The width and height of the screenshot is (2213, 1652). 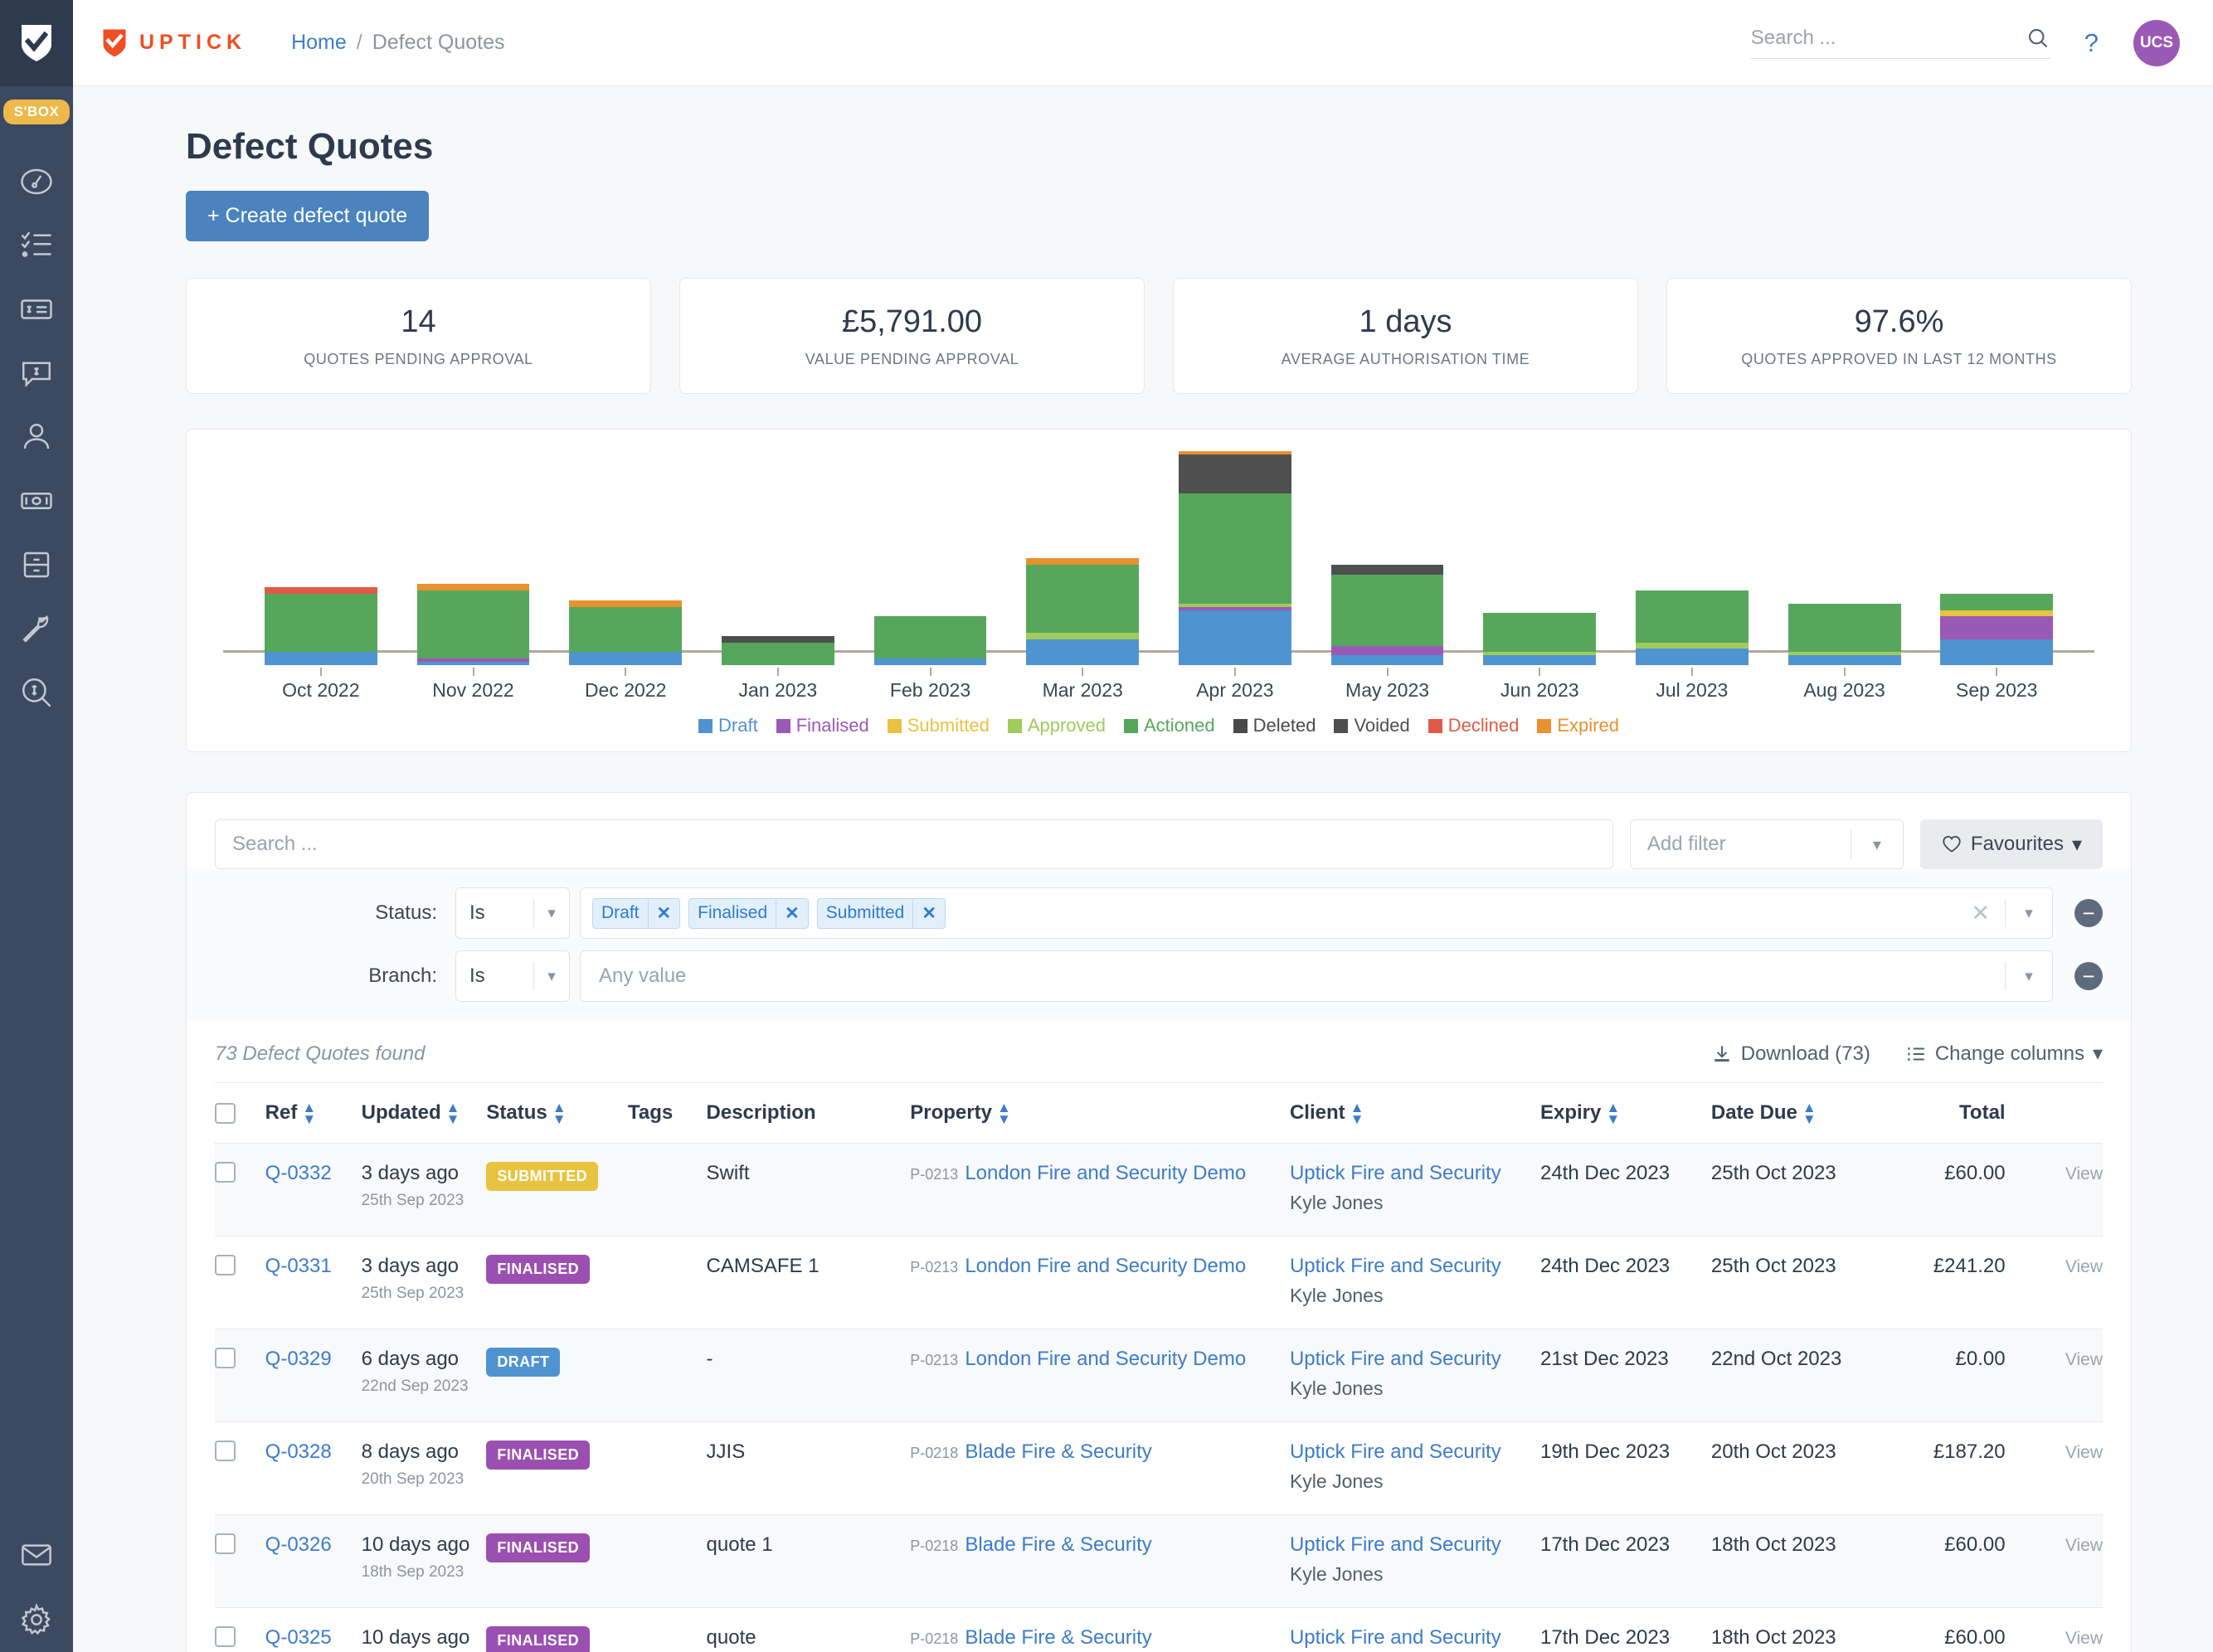 I want to click on chart-legend-item: Deleted, so click(x=1274, y=725).